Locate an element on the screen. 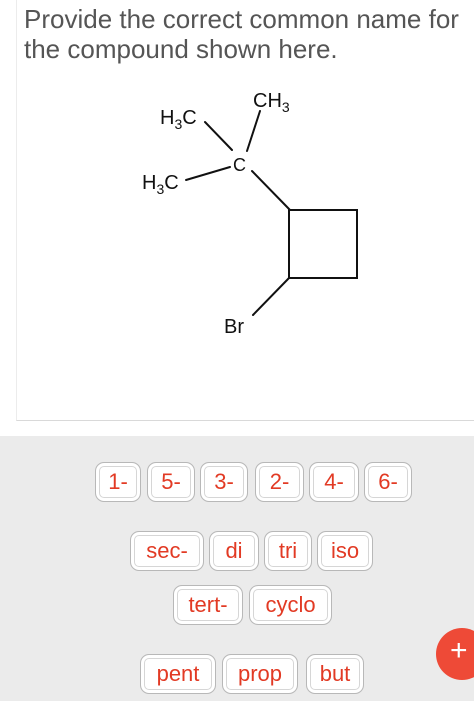  atom-bromine: Br is located at coordinates (234, 327).